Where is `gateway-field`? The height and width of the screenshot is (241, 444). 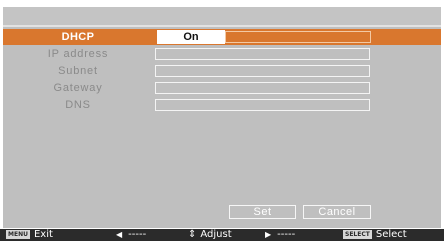 gateway-field is located at coordinates (262, 88).